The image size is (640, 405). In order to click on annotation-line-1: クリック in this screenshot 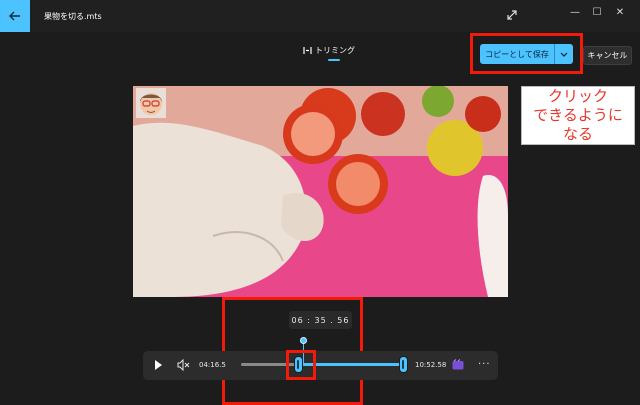, I will do `click(577, 96)`.